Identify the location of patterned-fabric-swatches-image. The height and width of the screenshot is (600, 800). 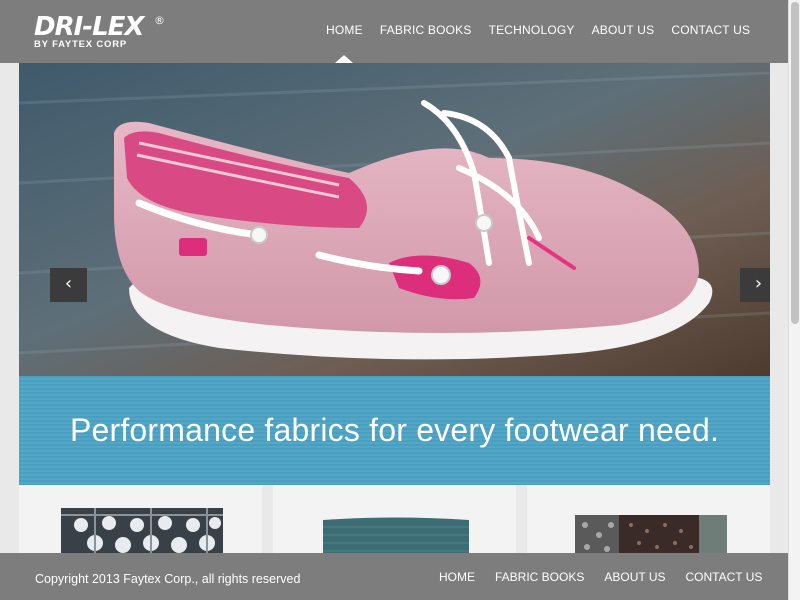
(651, 535).